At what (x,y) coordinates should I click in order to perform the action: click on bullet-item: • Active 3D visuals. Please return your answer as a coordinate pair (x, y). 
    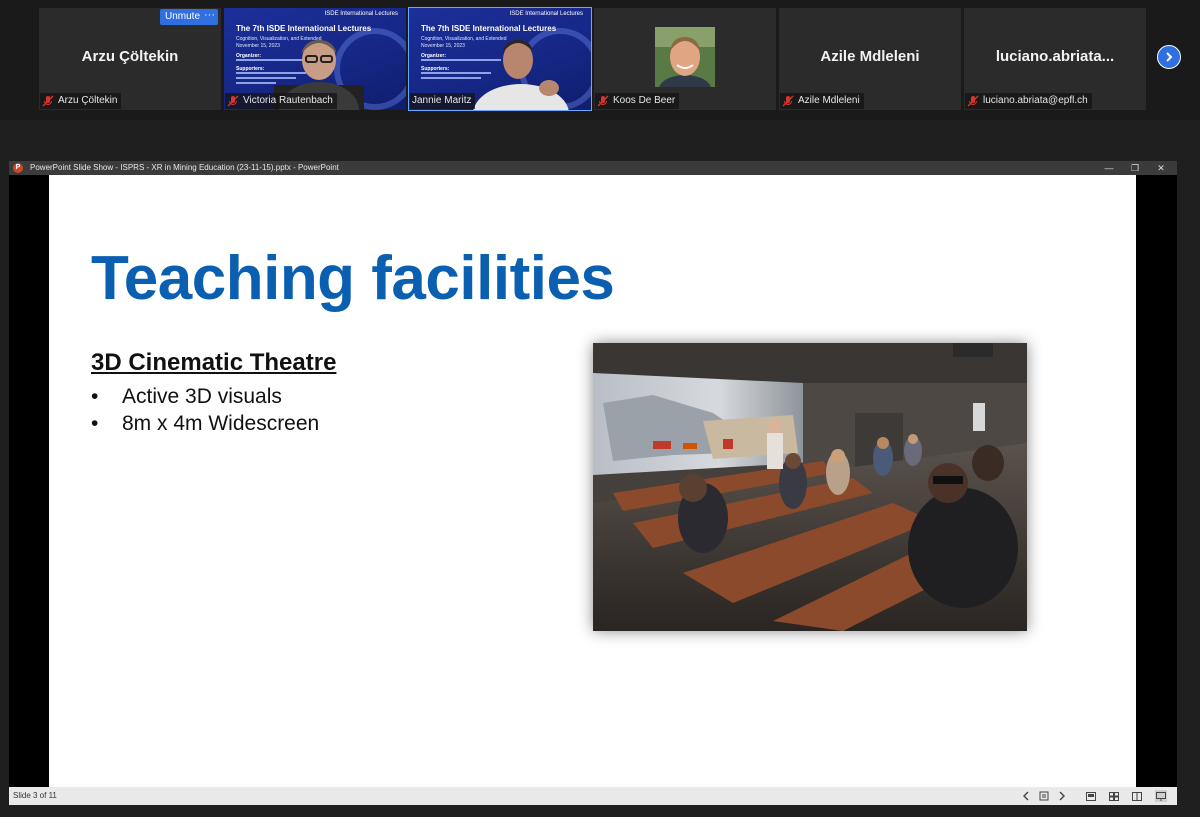
    Looking at the image, I should click on (205, 396).